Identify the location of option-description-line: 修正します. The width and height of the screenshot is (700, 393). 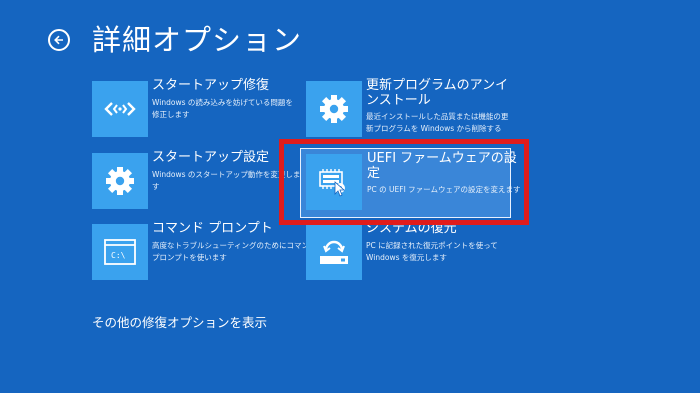
(171, 114).